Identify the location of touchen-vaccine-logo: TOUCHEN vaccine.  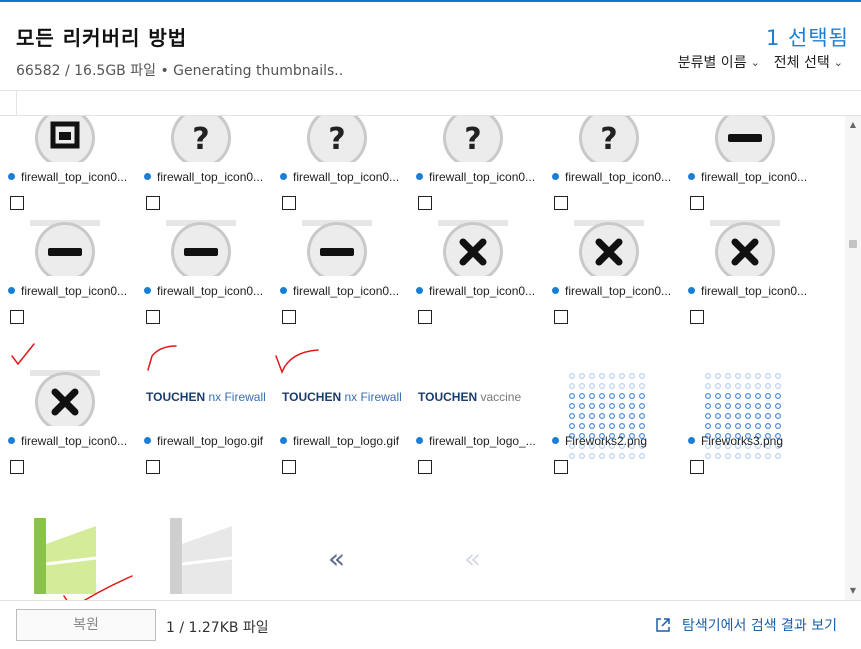
(469, 398).